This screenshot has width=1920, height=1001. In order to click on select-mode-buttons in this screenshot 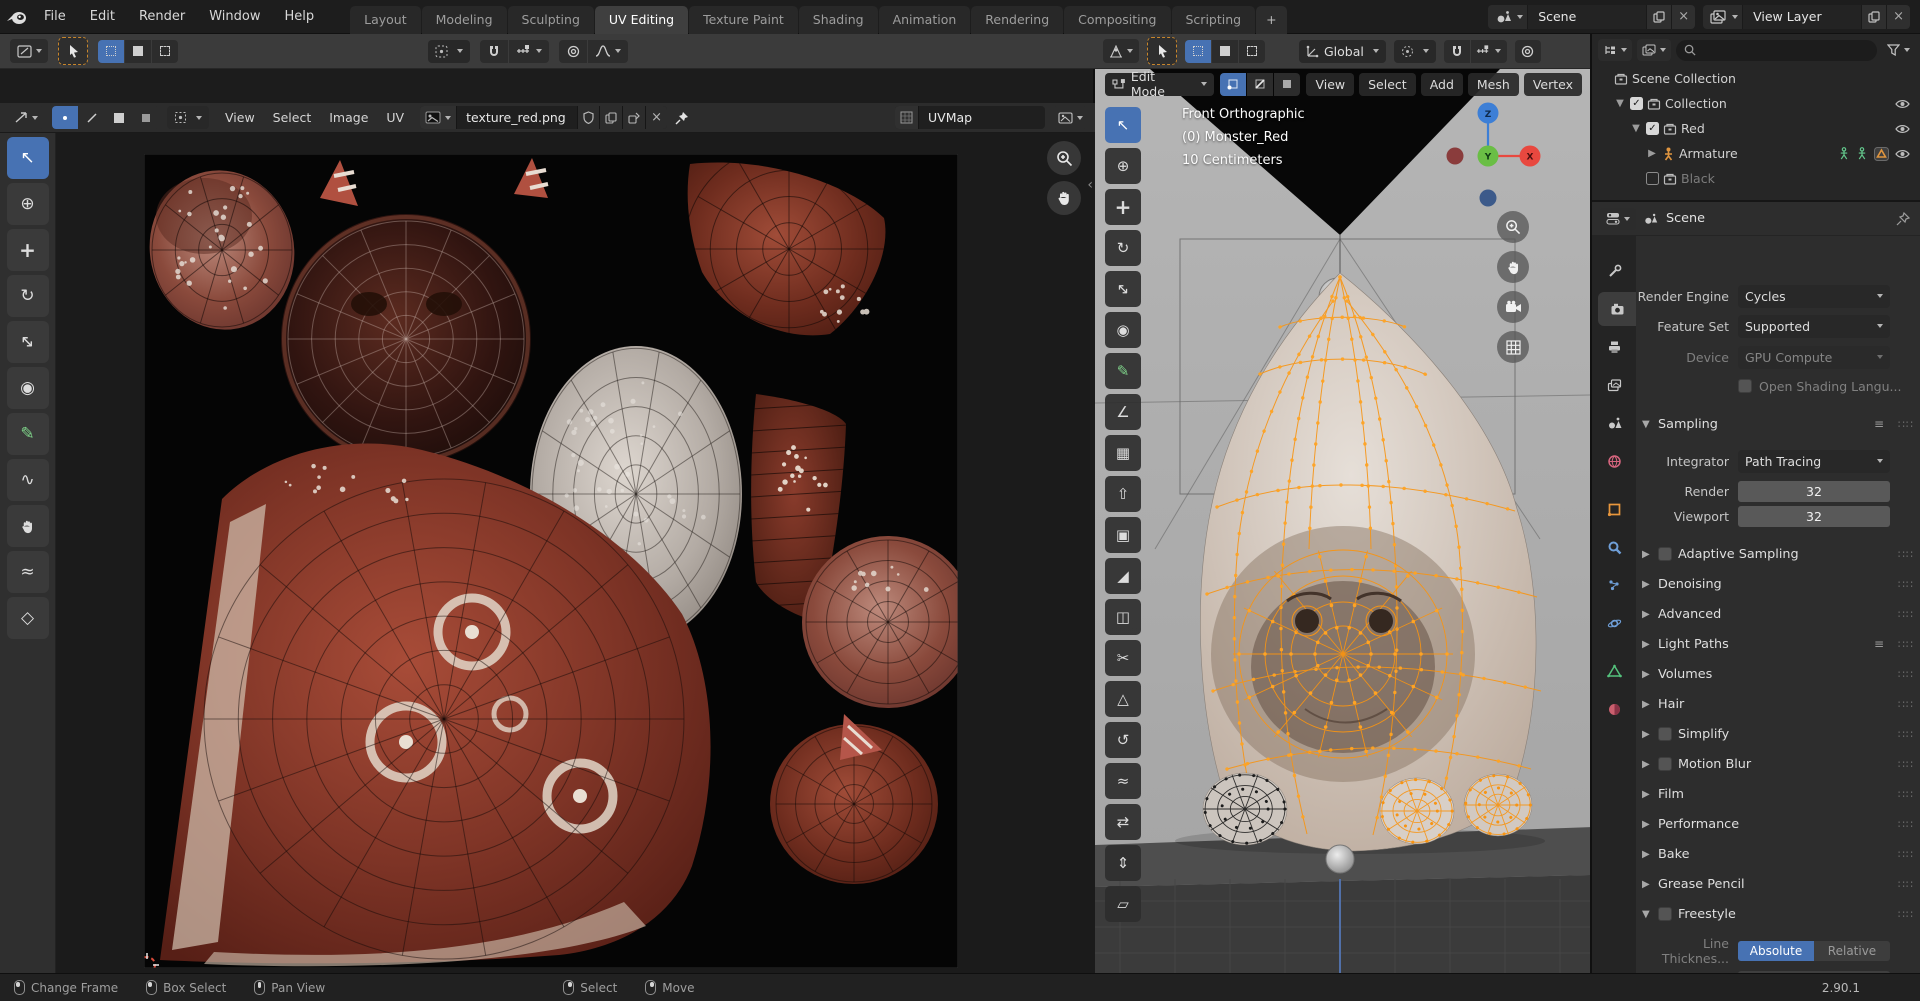, I will do `click(138, 51)`.